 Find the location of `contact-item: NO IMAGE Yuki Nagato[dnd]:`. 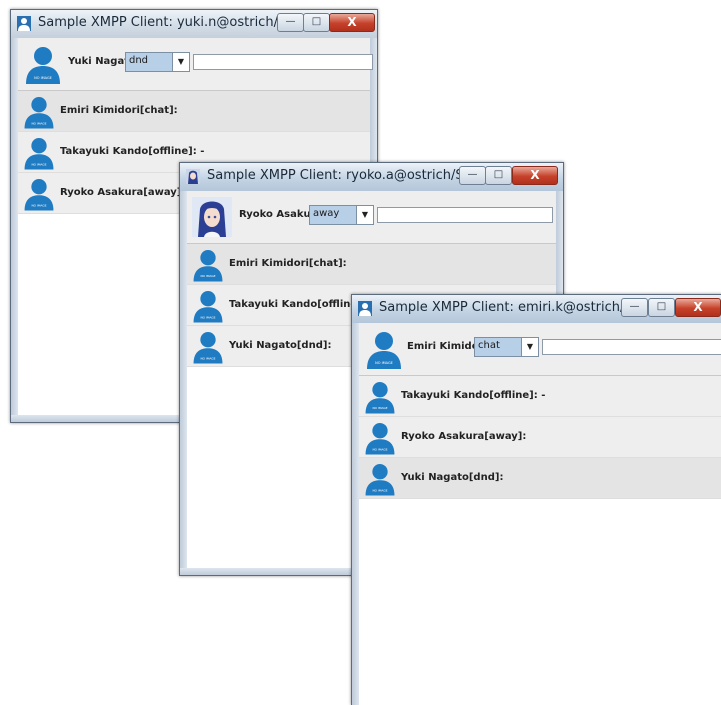

contact-item: NO IMAGE Yuki Nagato[dnd]: is located at coordinates (540, 478).